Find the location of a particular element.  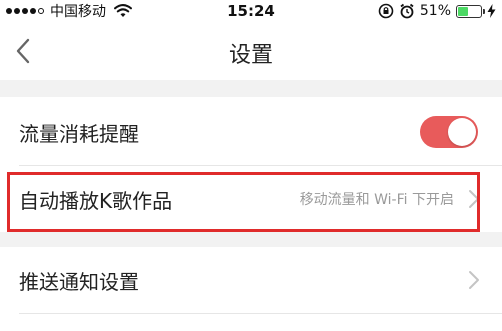

row-label: 流量消耗提醒 is located at coordinates (79, 133).